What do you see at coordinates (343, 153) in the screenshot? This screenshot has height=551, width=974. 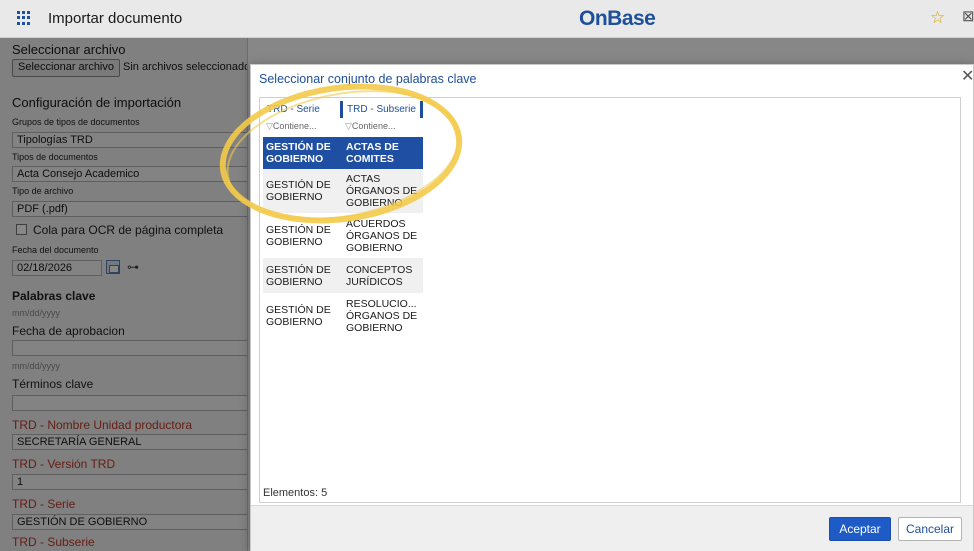 I see `table-row: GESTIÓN DE GOBIERNO ACTAS DE COMITES` at bounding box center [343, 153].